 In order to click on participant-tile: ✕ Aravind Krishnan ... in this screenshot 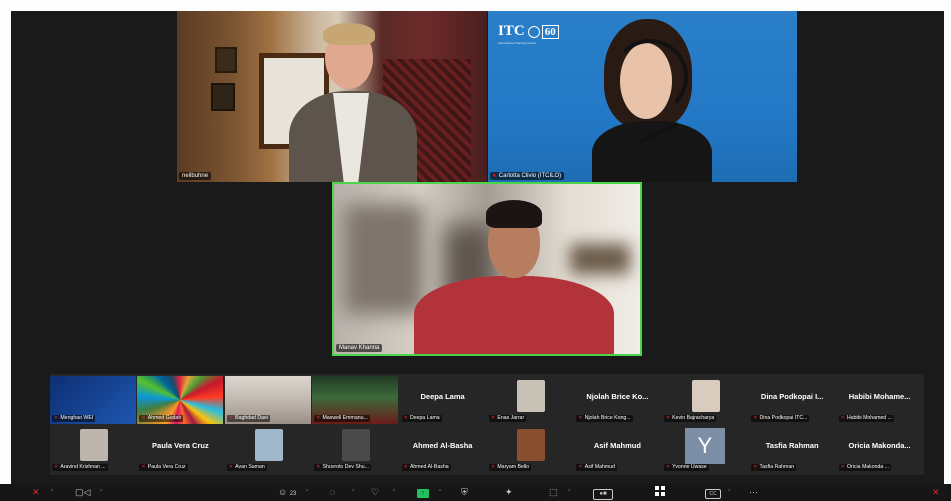, I will do `click(93, 449)`.